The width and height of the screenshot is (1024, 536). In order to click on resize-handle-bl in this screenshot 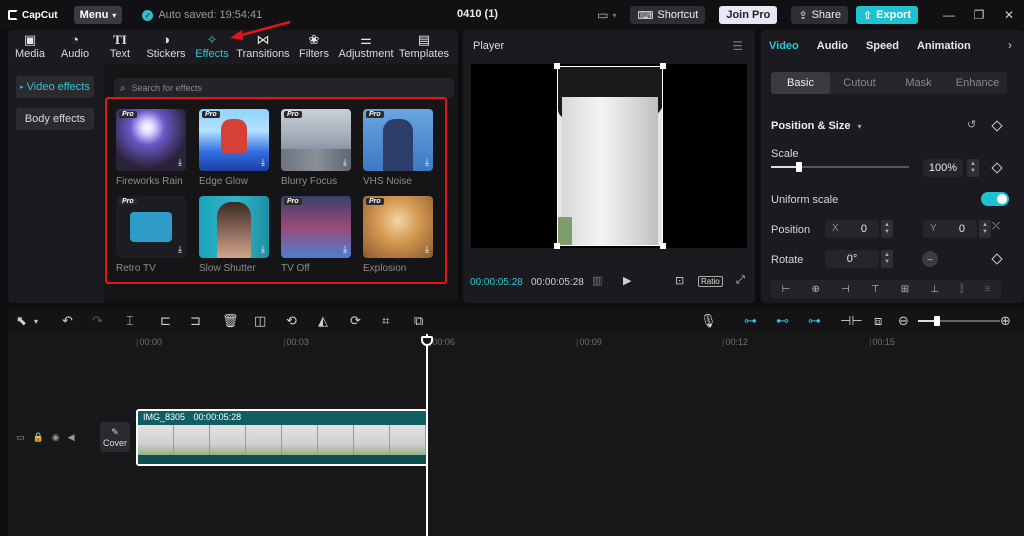, I will do `click(557, 246)`.